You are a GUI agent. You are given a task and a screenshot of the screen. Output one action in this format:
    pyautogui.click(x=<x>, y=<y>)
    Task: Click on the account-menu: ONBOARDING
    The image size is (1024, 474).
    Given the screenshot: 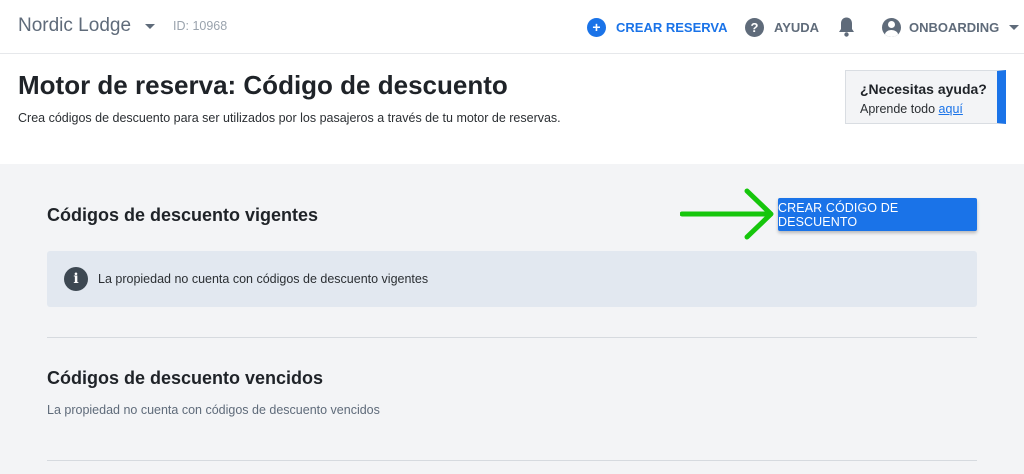 What is the action you would take?
    pyautogui.click(x=951, y=27)
    